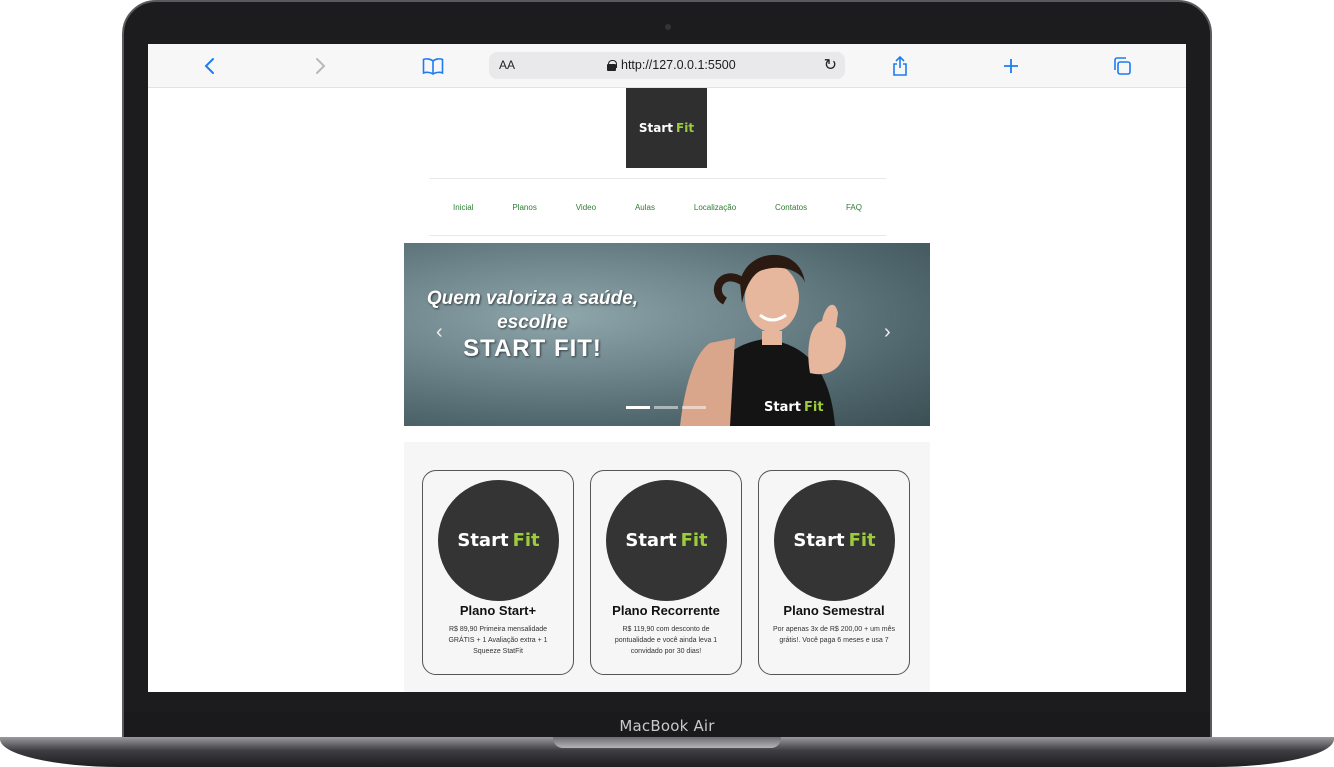 This screenshot has width=1334, height=767. I want to click on laptop-chin: MacBook Air, so click(667, 726).